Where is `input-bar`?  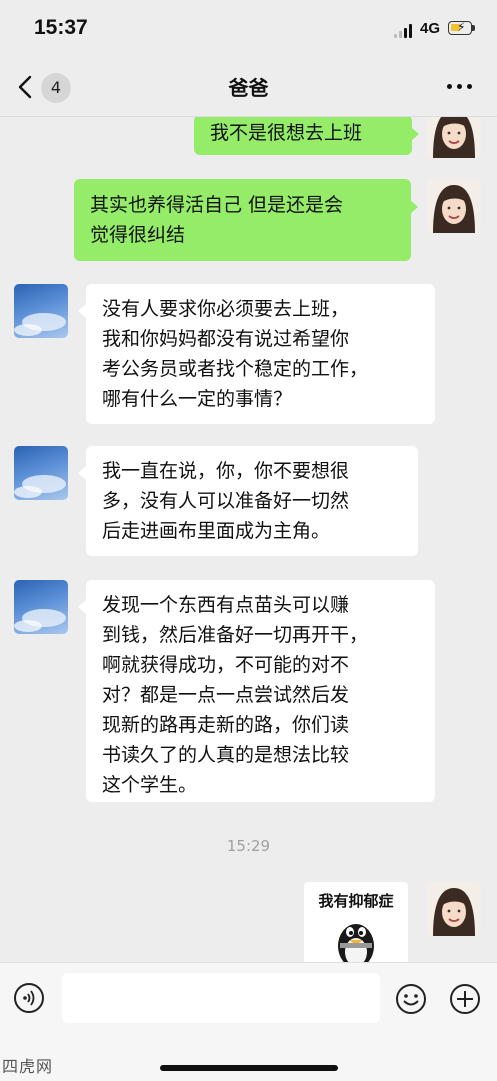 input-bar is located at coordinates (248, 1021).